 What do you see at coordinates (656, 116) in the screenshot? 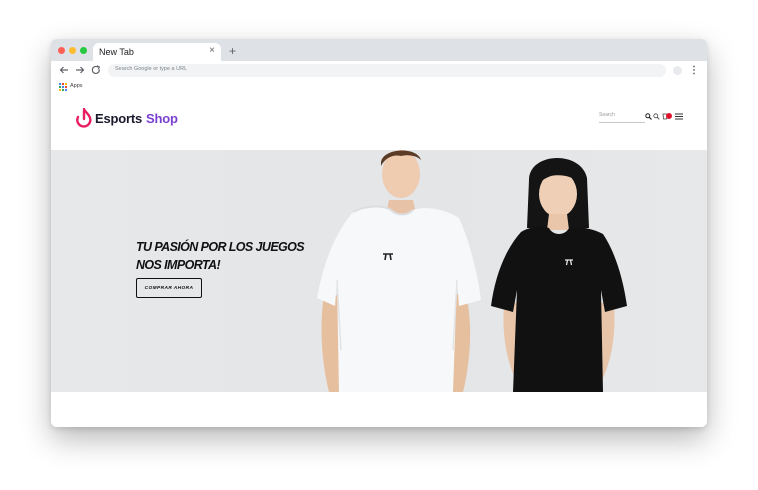
I see `search-icon` at bounding box center [656, 116].